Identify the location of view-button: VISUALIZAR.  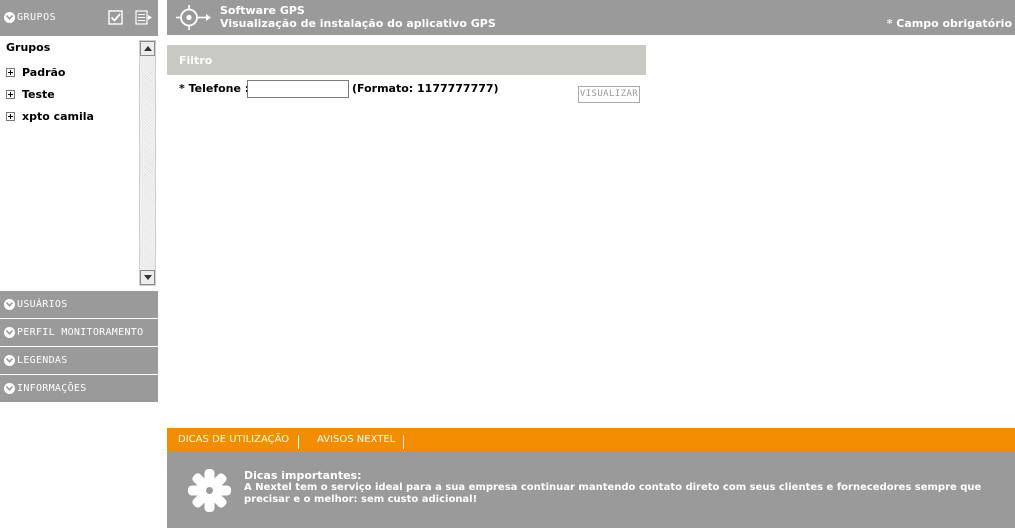
(609, 94).